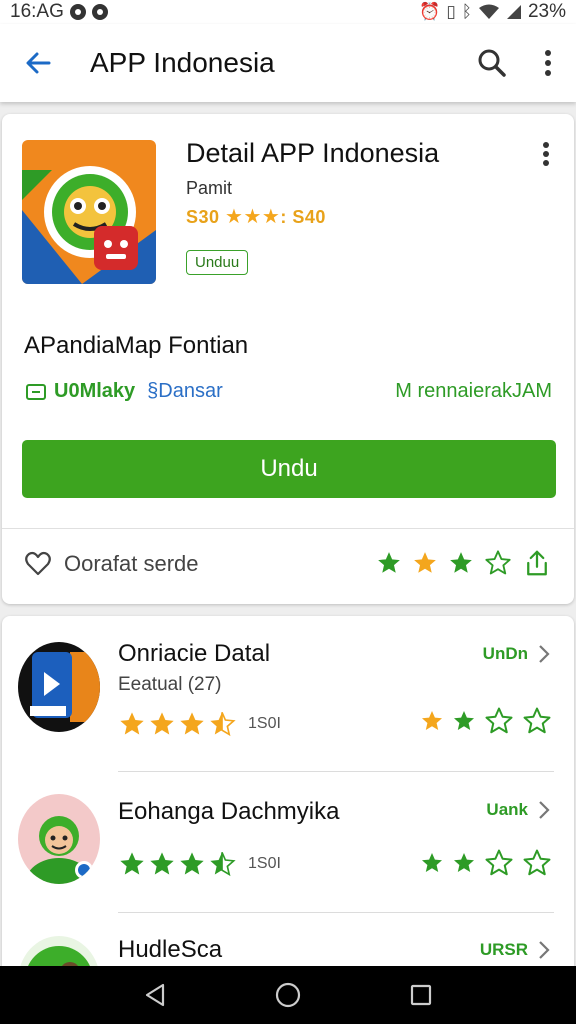 This screenshot has width=576, height=1024. What do you see at coordinates (37, 11) in the screenshot?
I see `status-time: 16:AG` at bounding box center [37, 11].